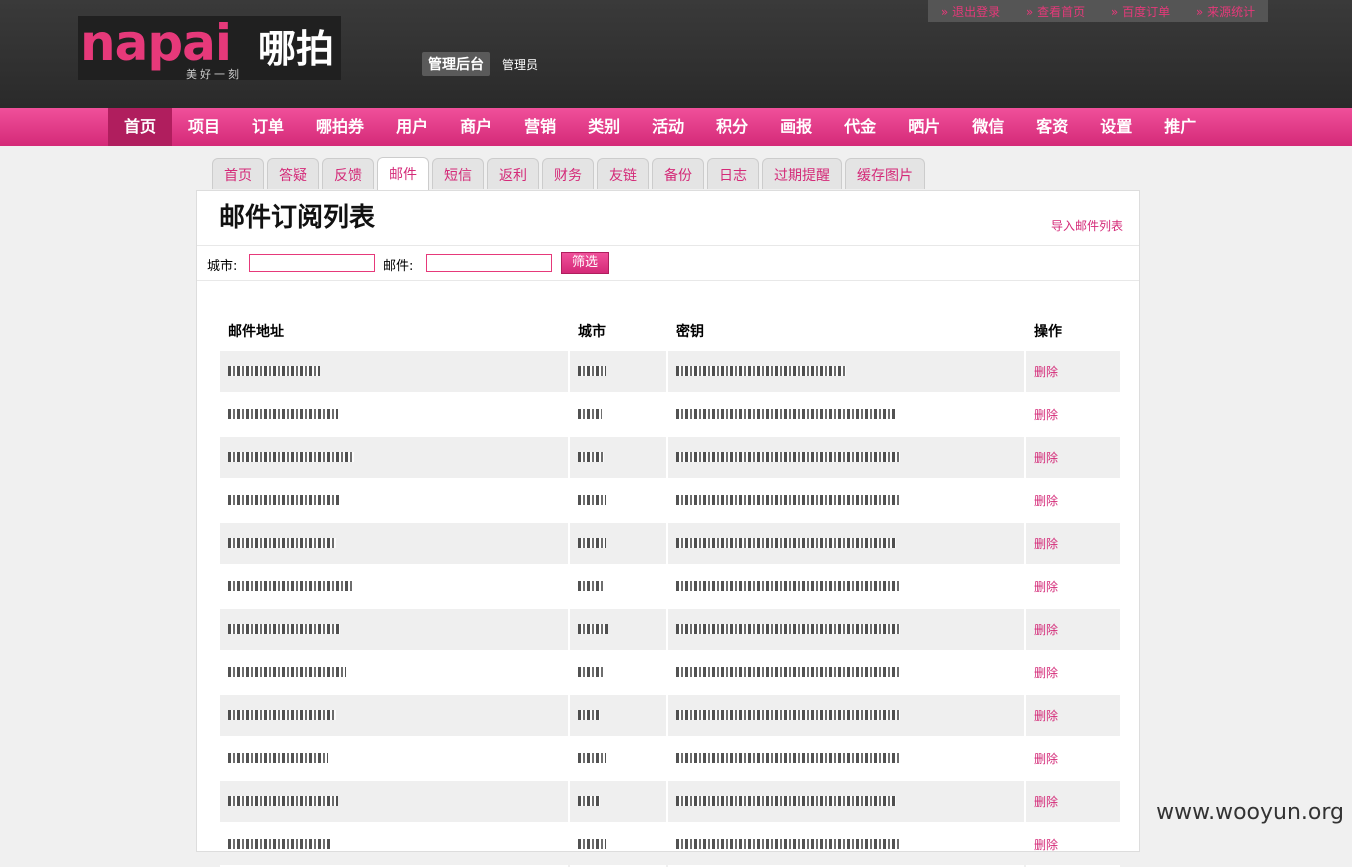  I want to click on nav-item: 哪拍券, so click(340, 127).